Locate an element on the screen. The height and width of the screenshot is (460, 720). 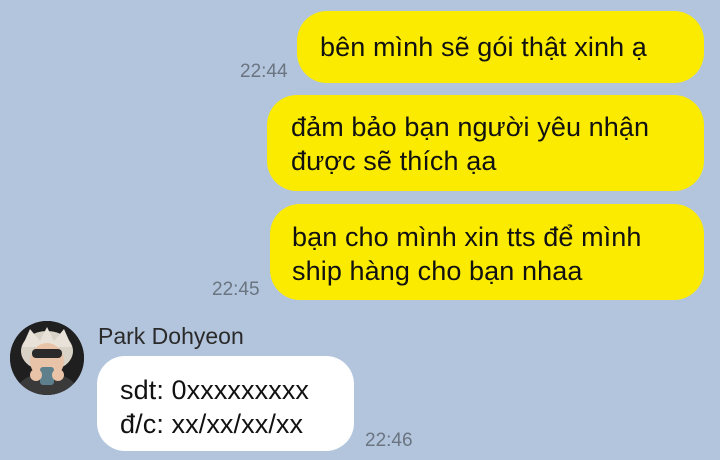
message-text: bạn cho mình xin tts để mình is located at coordinates (467, 237).